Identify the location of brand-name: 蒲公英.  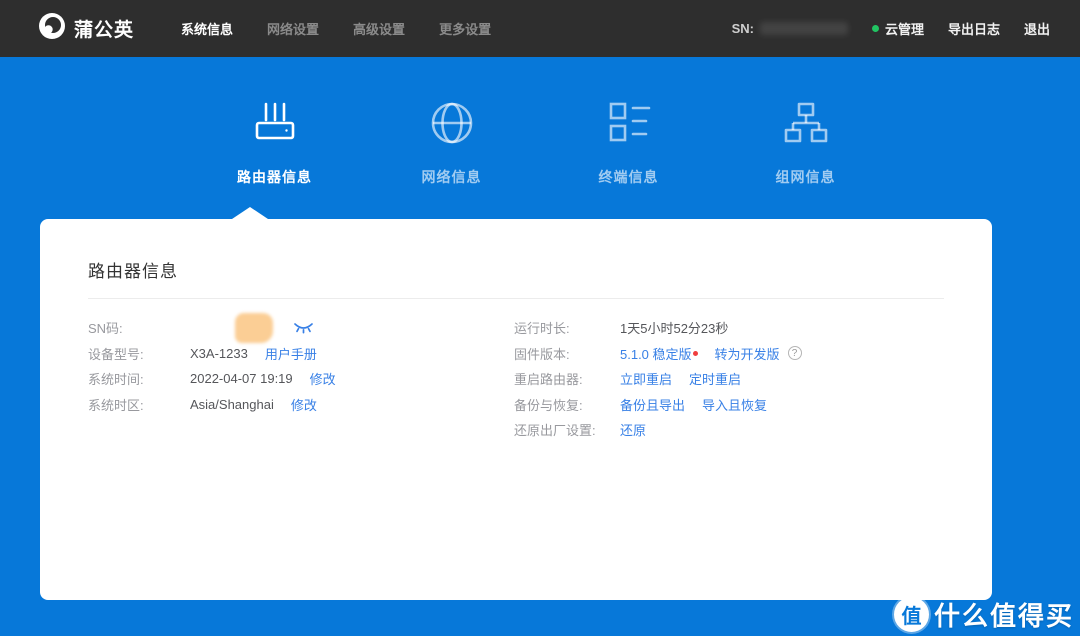
(104, 30).